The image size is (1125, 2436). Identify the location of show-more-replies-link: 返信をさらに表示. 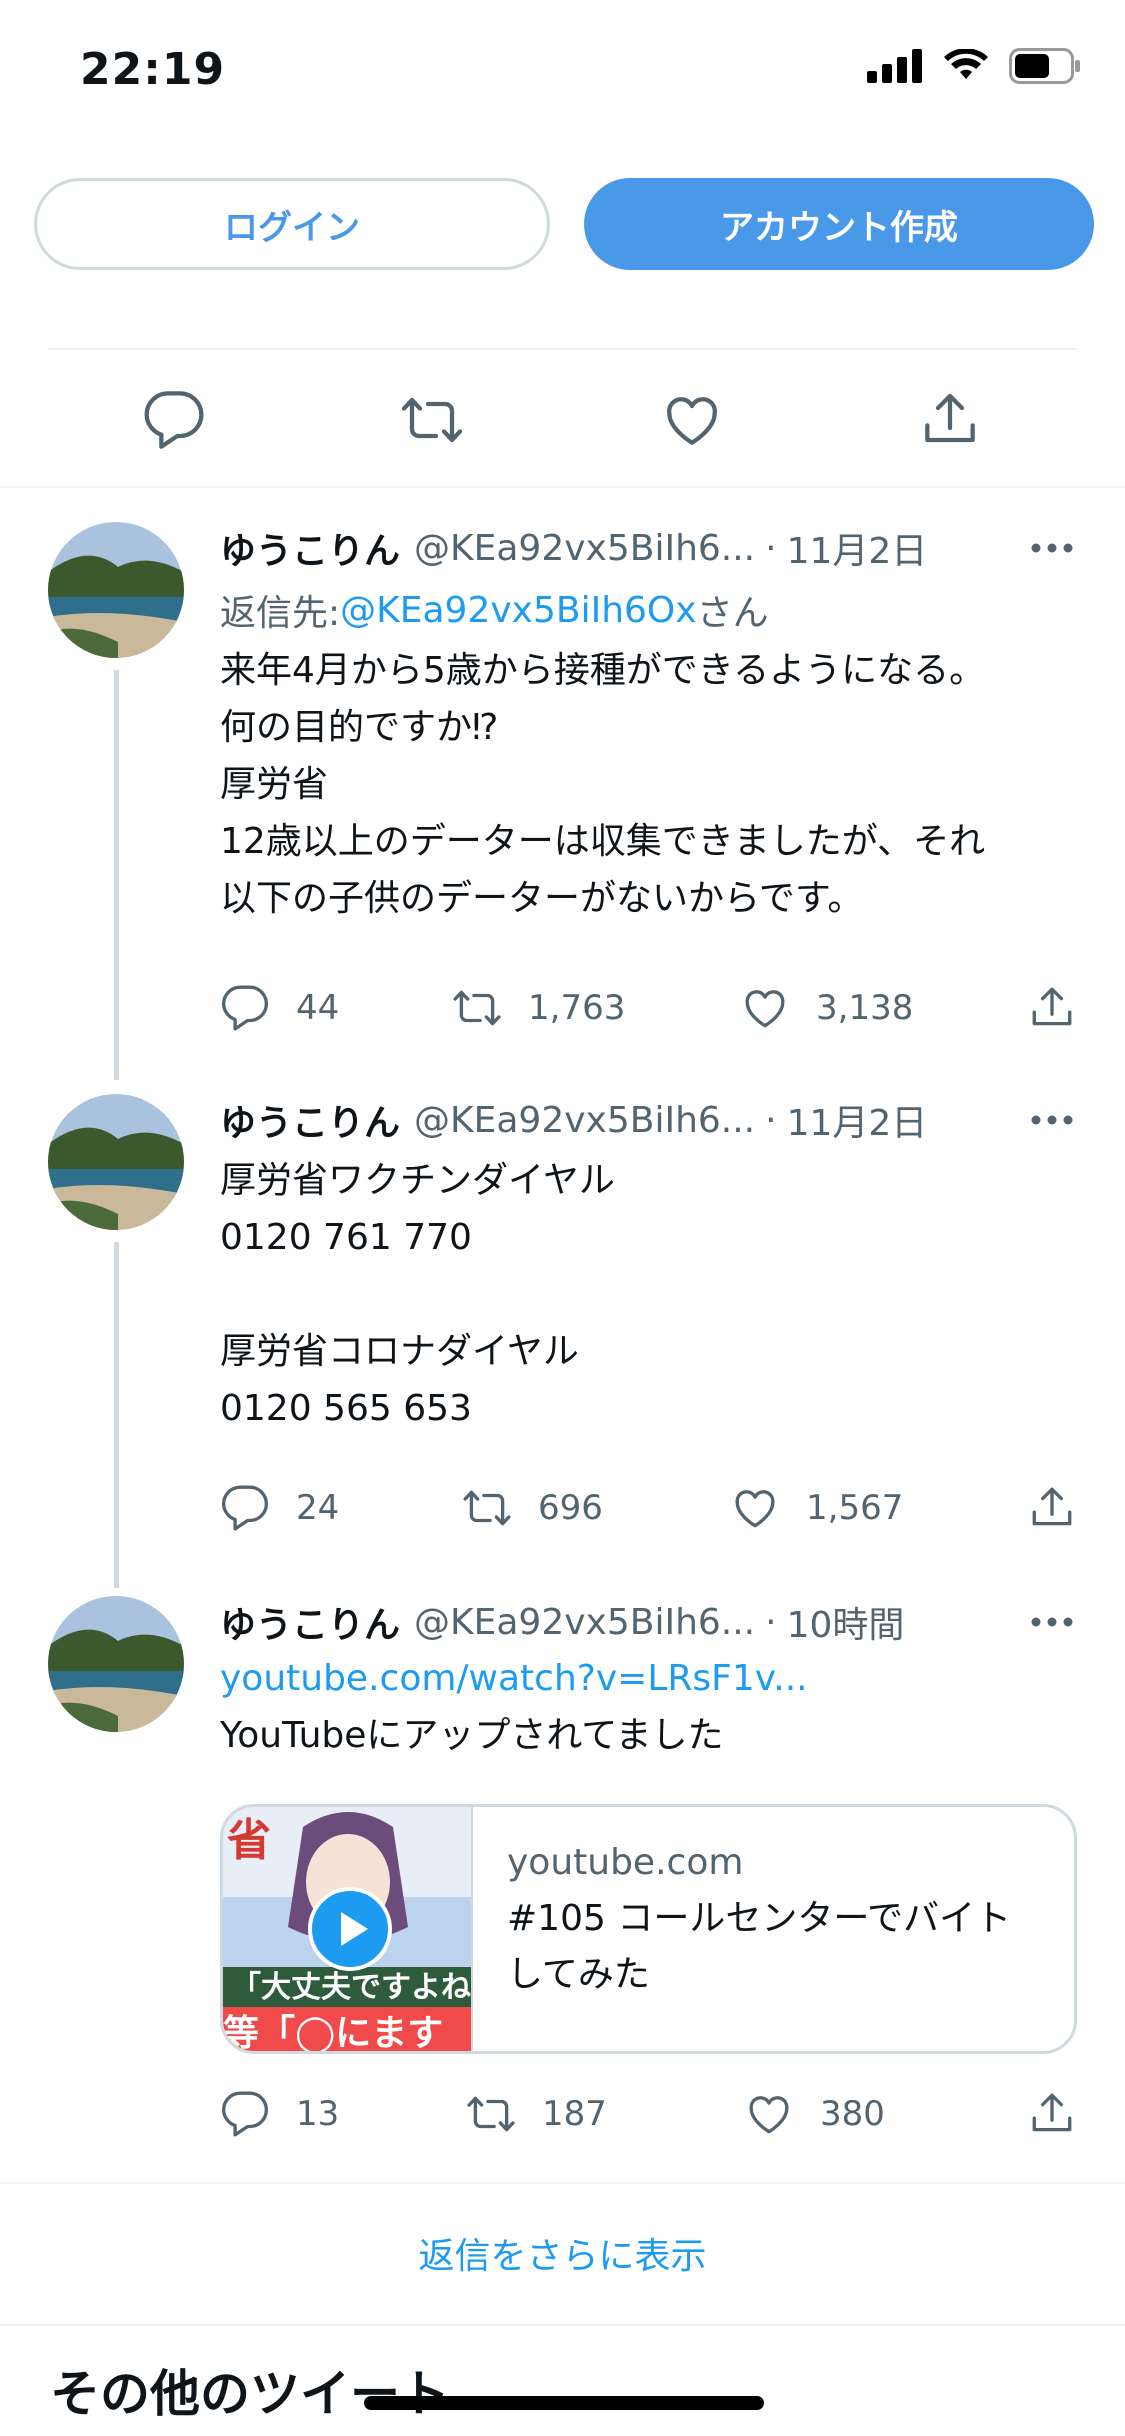
(562, 2253).